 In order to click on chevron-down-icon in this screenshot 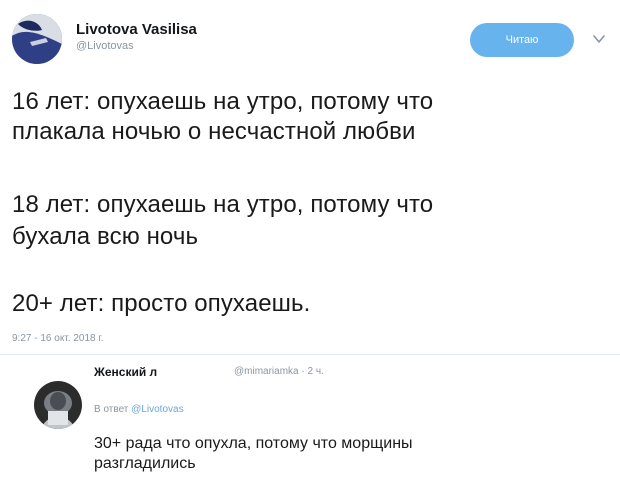, I will do `click(599, 39)`.